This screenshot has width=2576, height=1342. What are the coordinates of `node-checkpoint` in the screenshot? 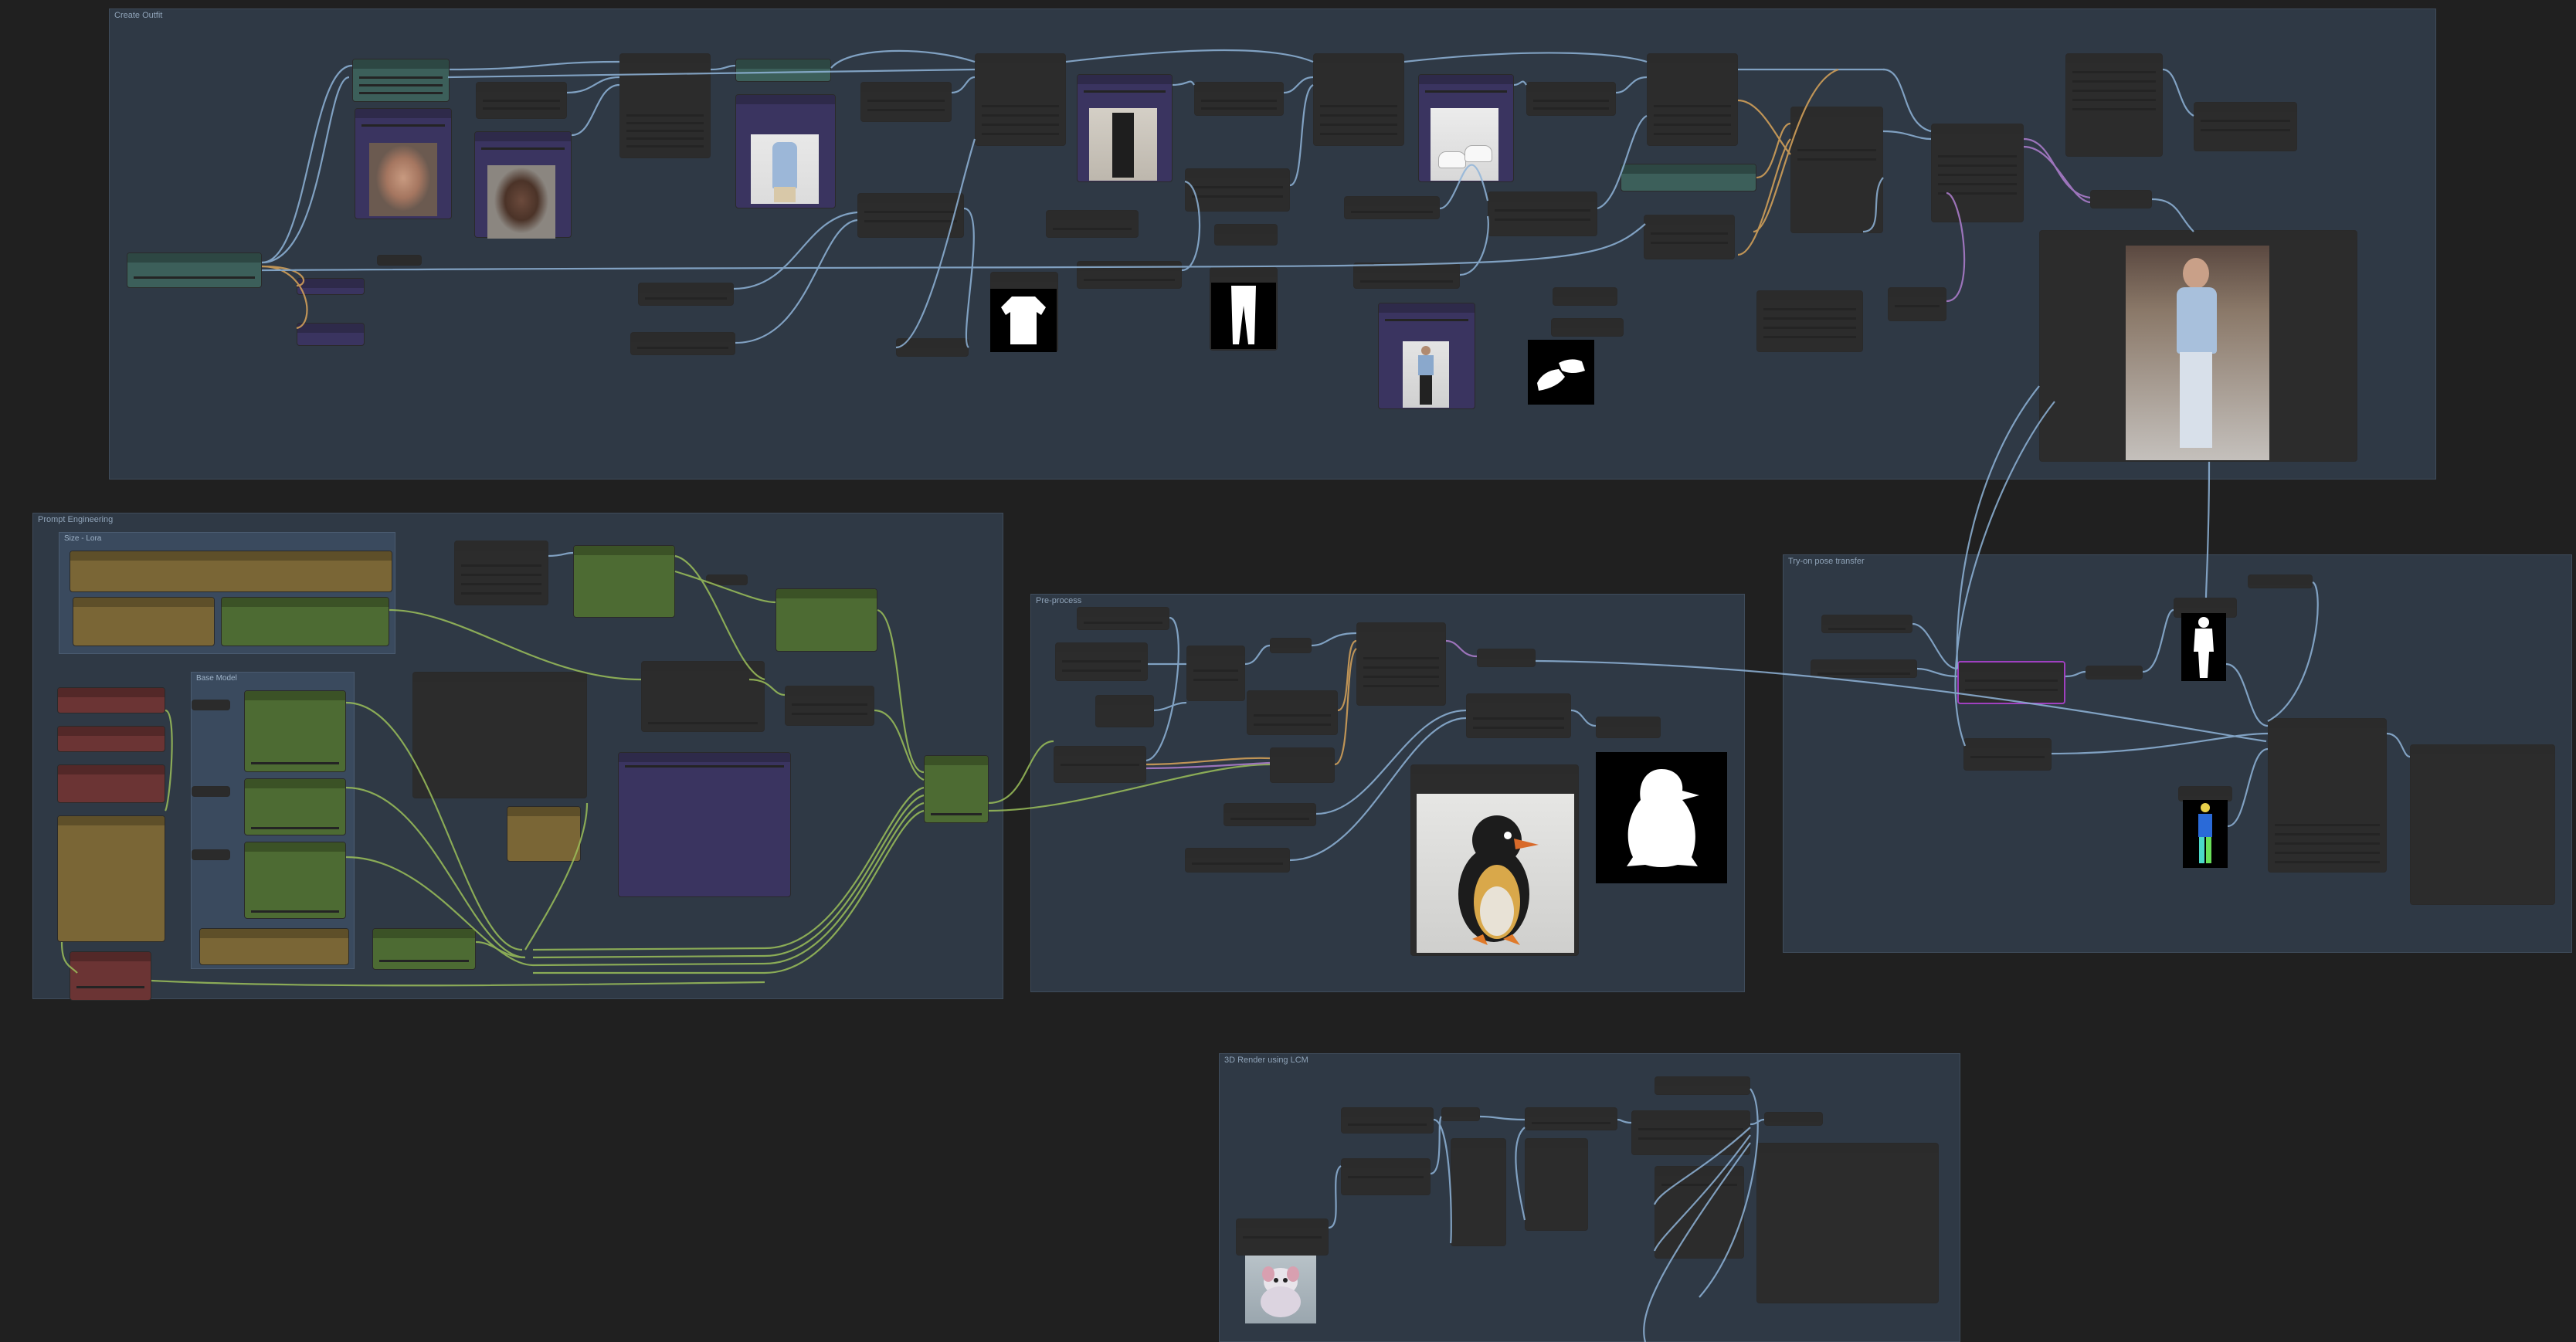 It's located at (501, 573).